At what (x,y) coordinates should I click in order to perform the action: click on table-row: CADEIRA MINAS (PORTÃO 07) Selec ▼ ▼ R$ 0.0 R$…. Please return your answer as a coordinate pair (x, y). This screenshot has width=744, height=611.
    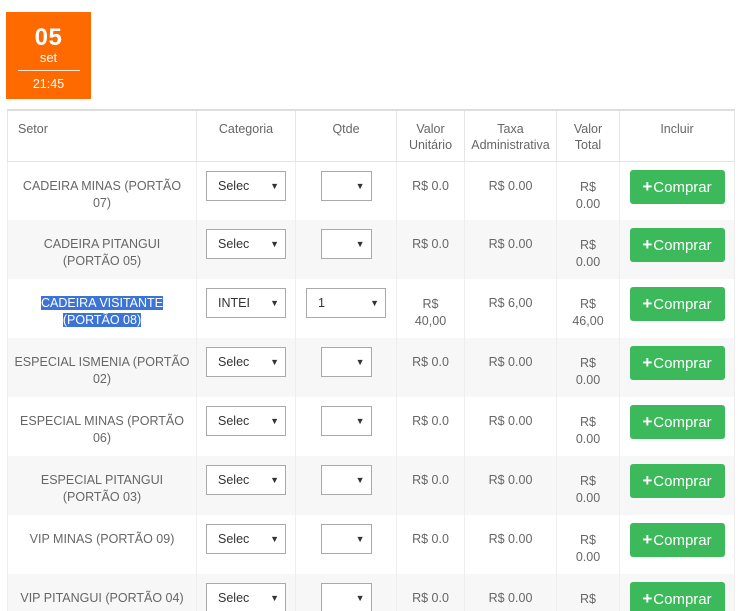
    Looking at the image, I should click on (371, 190).